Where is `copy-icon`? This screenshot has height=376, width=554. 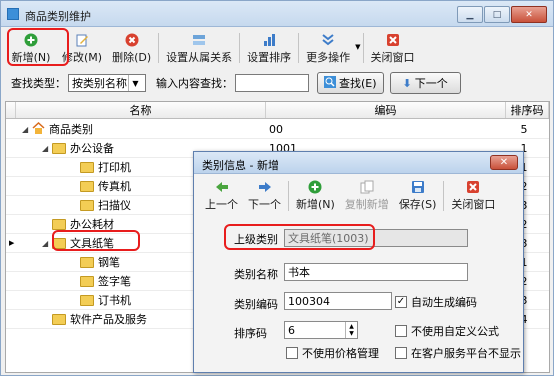 copy-icon is located at coordinates (367, 187).